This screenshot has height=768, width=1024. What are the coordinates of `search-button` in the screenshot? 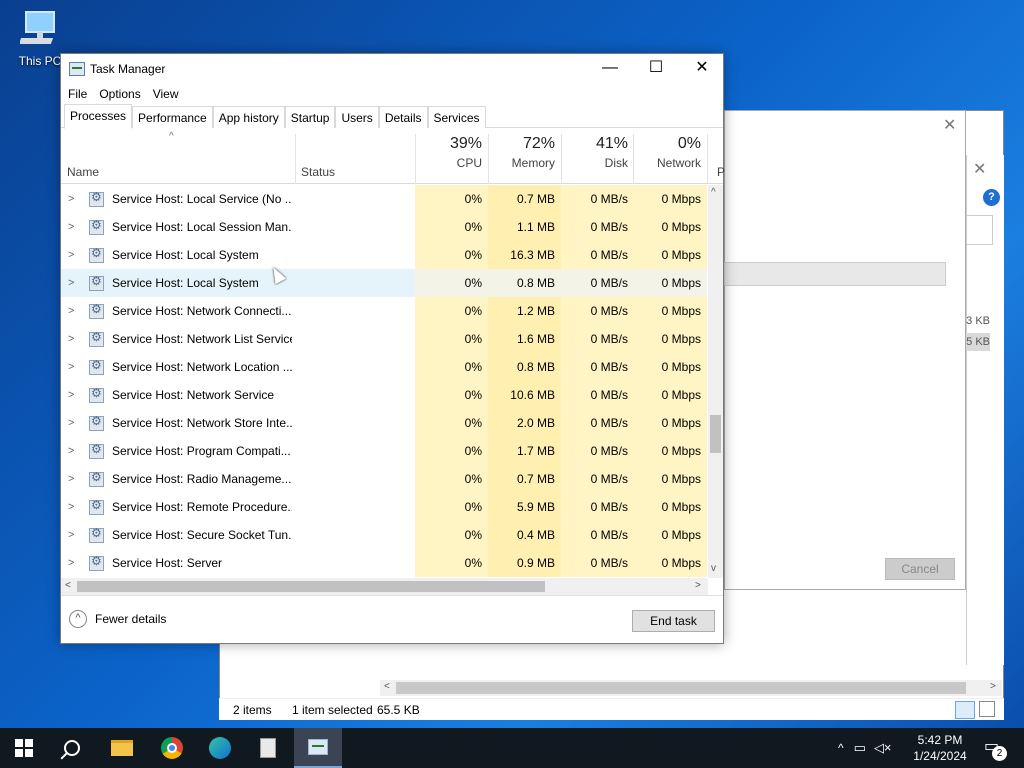 It's located at (72, 748).